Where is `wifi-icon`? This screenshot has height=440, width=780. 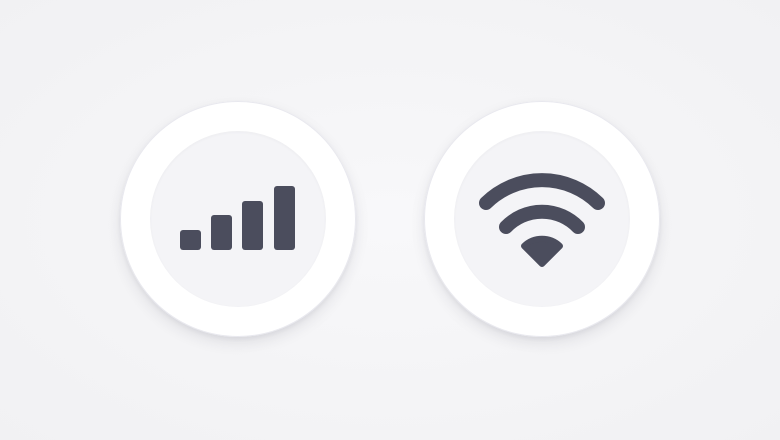
wifi-icon is located at coordinates (542, 220).